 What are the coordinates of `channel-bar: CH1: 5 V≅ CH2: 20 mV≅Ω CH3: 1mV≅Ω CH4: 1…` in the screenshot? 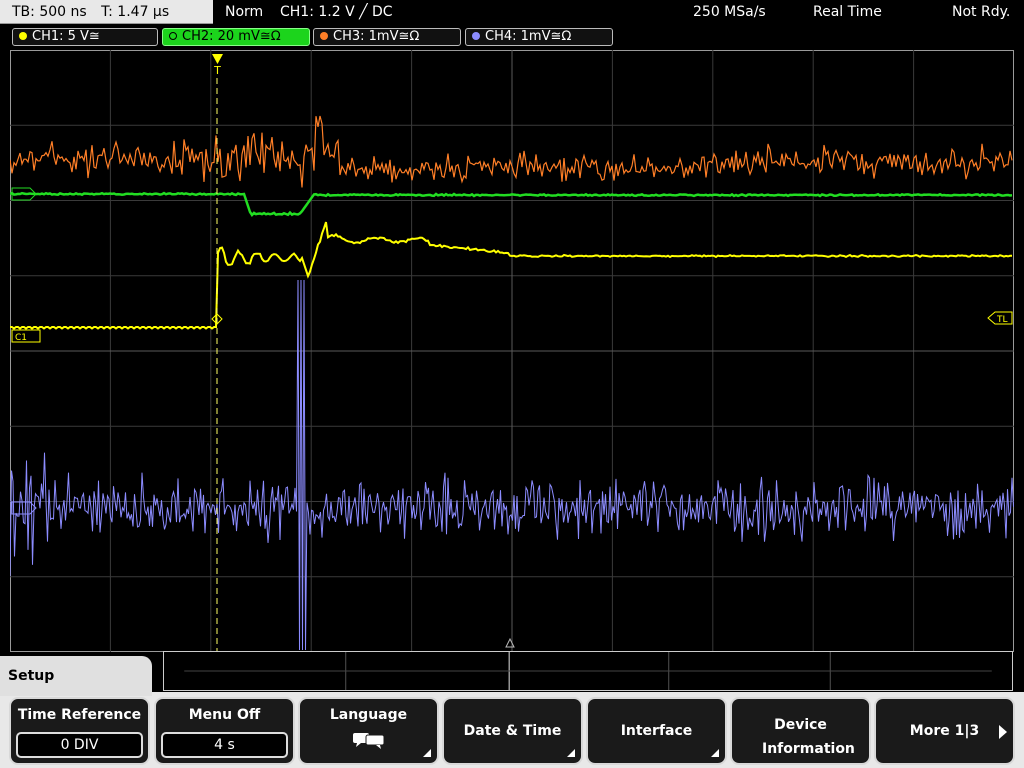 It's located at (512, 37).